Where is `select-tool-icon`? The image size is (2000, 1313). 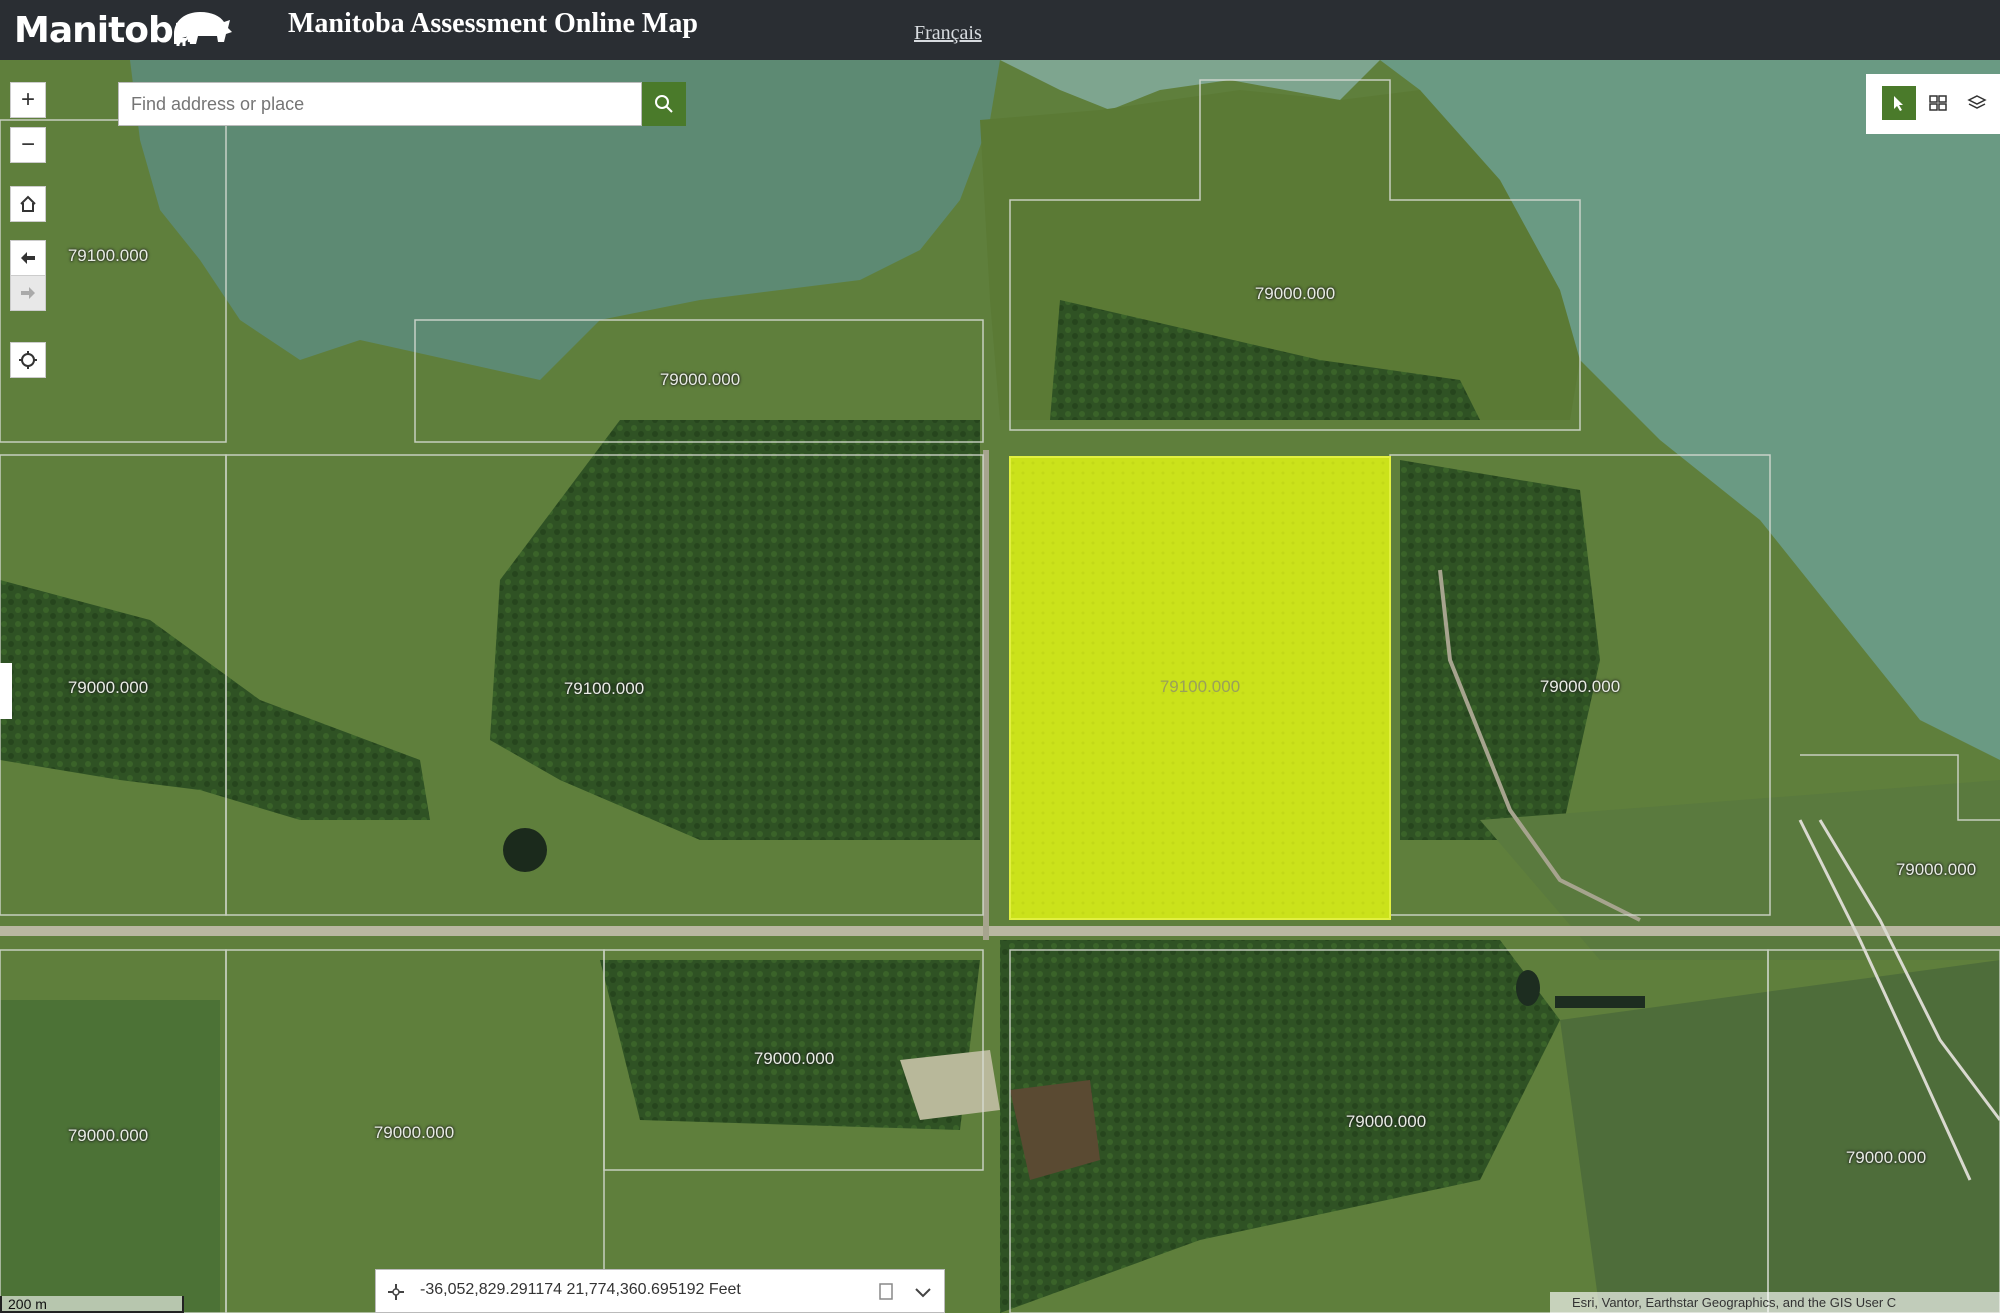 select-tool-icon is located at coordinates (1898, 103).